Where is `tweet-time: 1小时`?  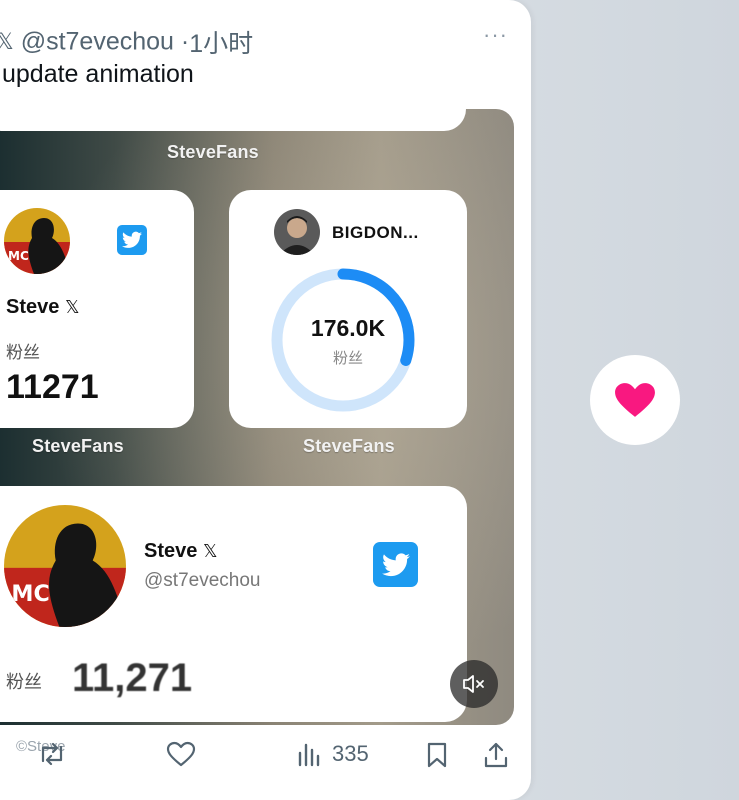 tweet-time: 1小时 is located at coordinates (221, 44).